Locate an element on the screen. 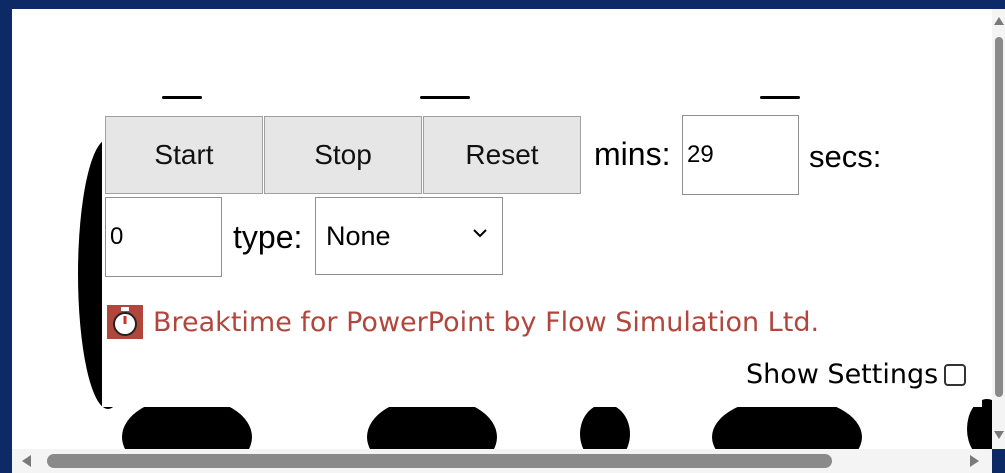 The image size is (1005, 473). scroll-left-icon is located at coordinates (26, 461).